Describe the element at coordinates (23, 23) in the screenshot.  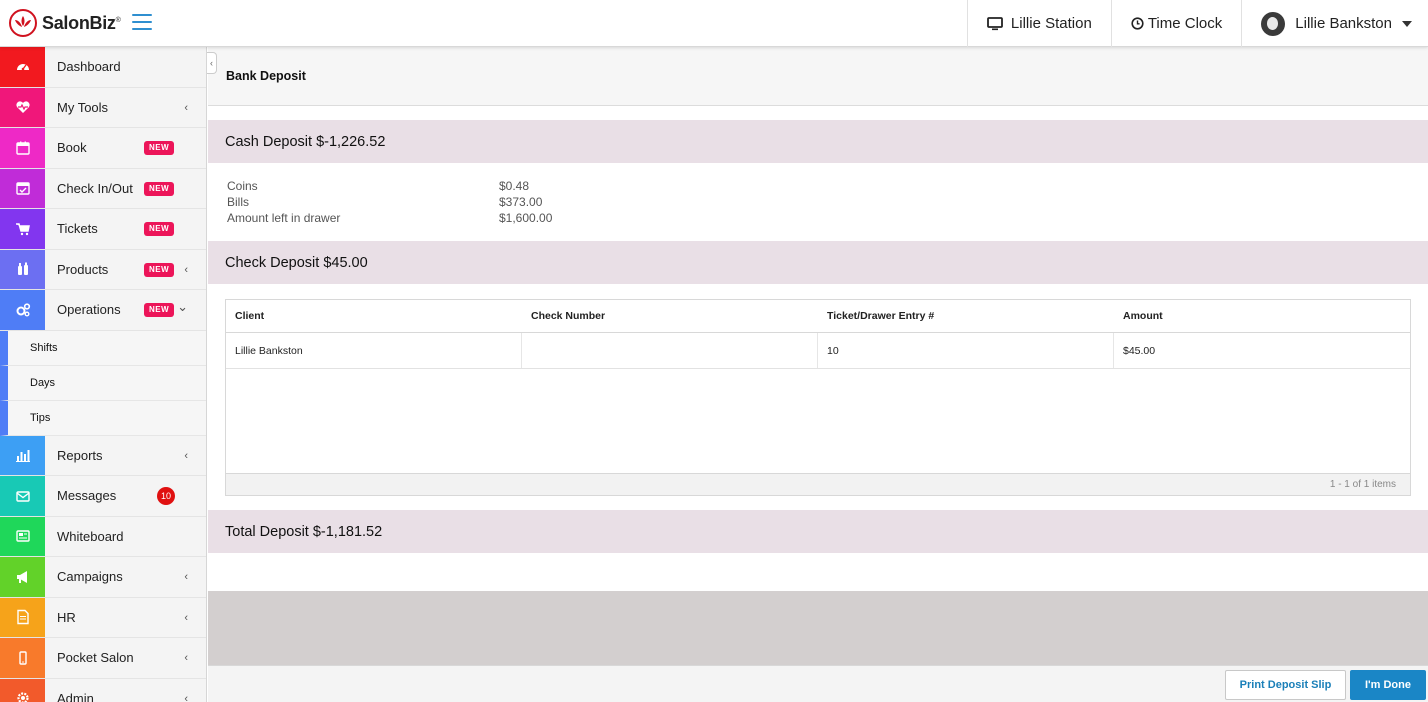
I see `salonbiz-logo-icon` at that location.